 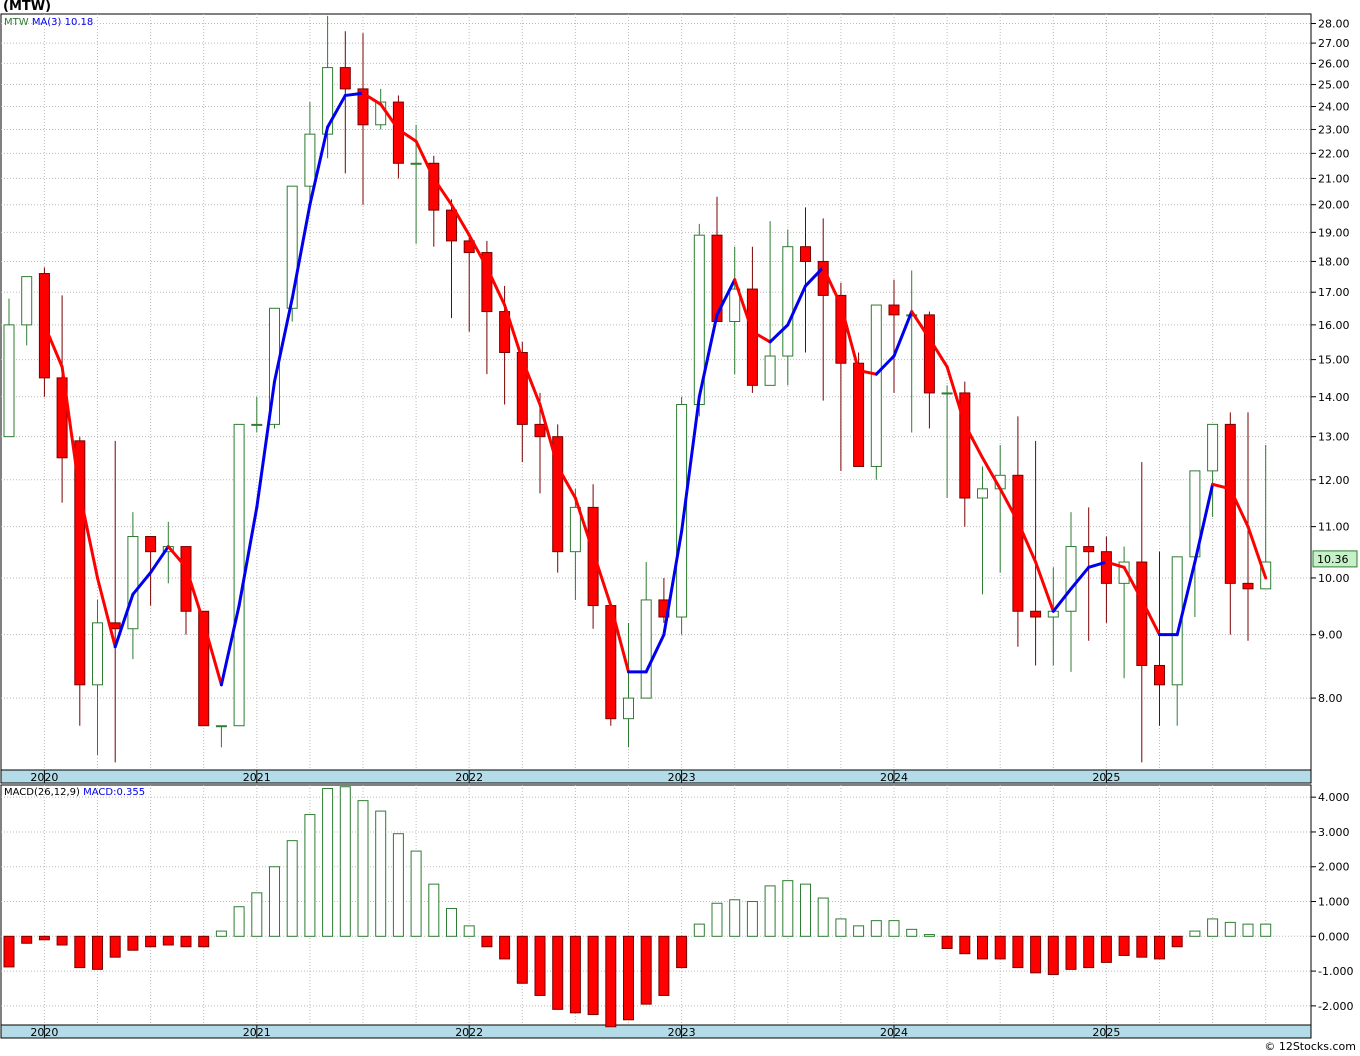 What do you see at coordinates (1334, 232) in the screenshot?
I see `price-tick-label: 19.00` at bounding box center [1334, 232].